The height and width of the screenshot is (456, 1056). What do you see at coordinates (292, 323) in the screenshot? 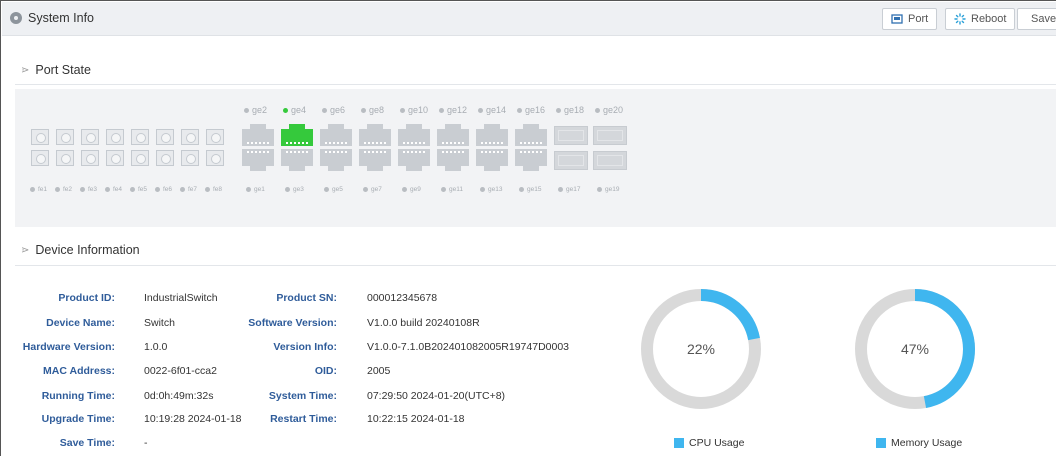
I see `software-version-label: Software Version:` at bounding box center [292, 323].